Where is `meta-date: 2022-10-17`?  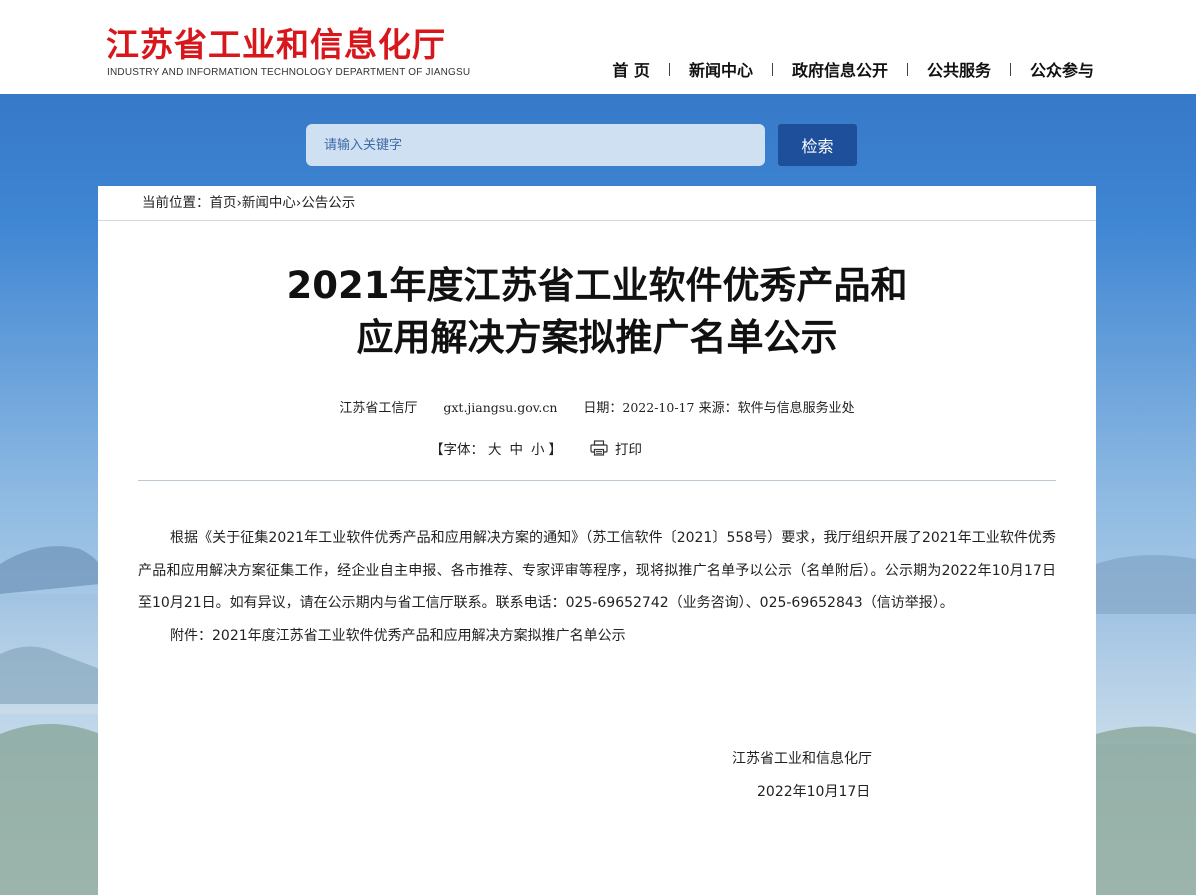 meta-date: 2022-10-17 is located at coordinates (658, 407).